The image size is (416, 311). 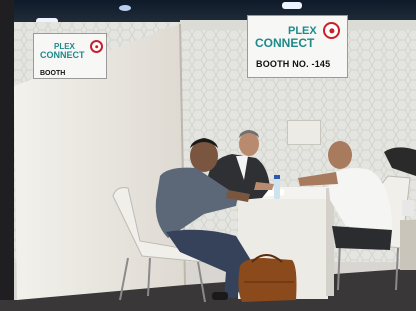 What do you see at coordinates (53, 73) in the screenshot?
I see `booth-label: BOOTH` at bounding box center [53, 73].